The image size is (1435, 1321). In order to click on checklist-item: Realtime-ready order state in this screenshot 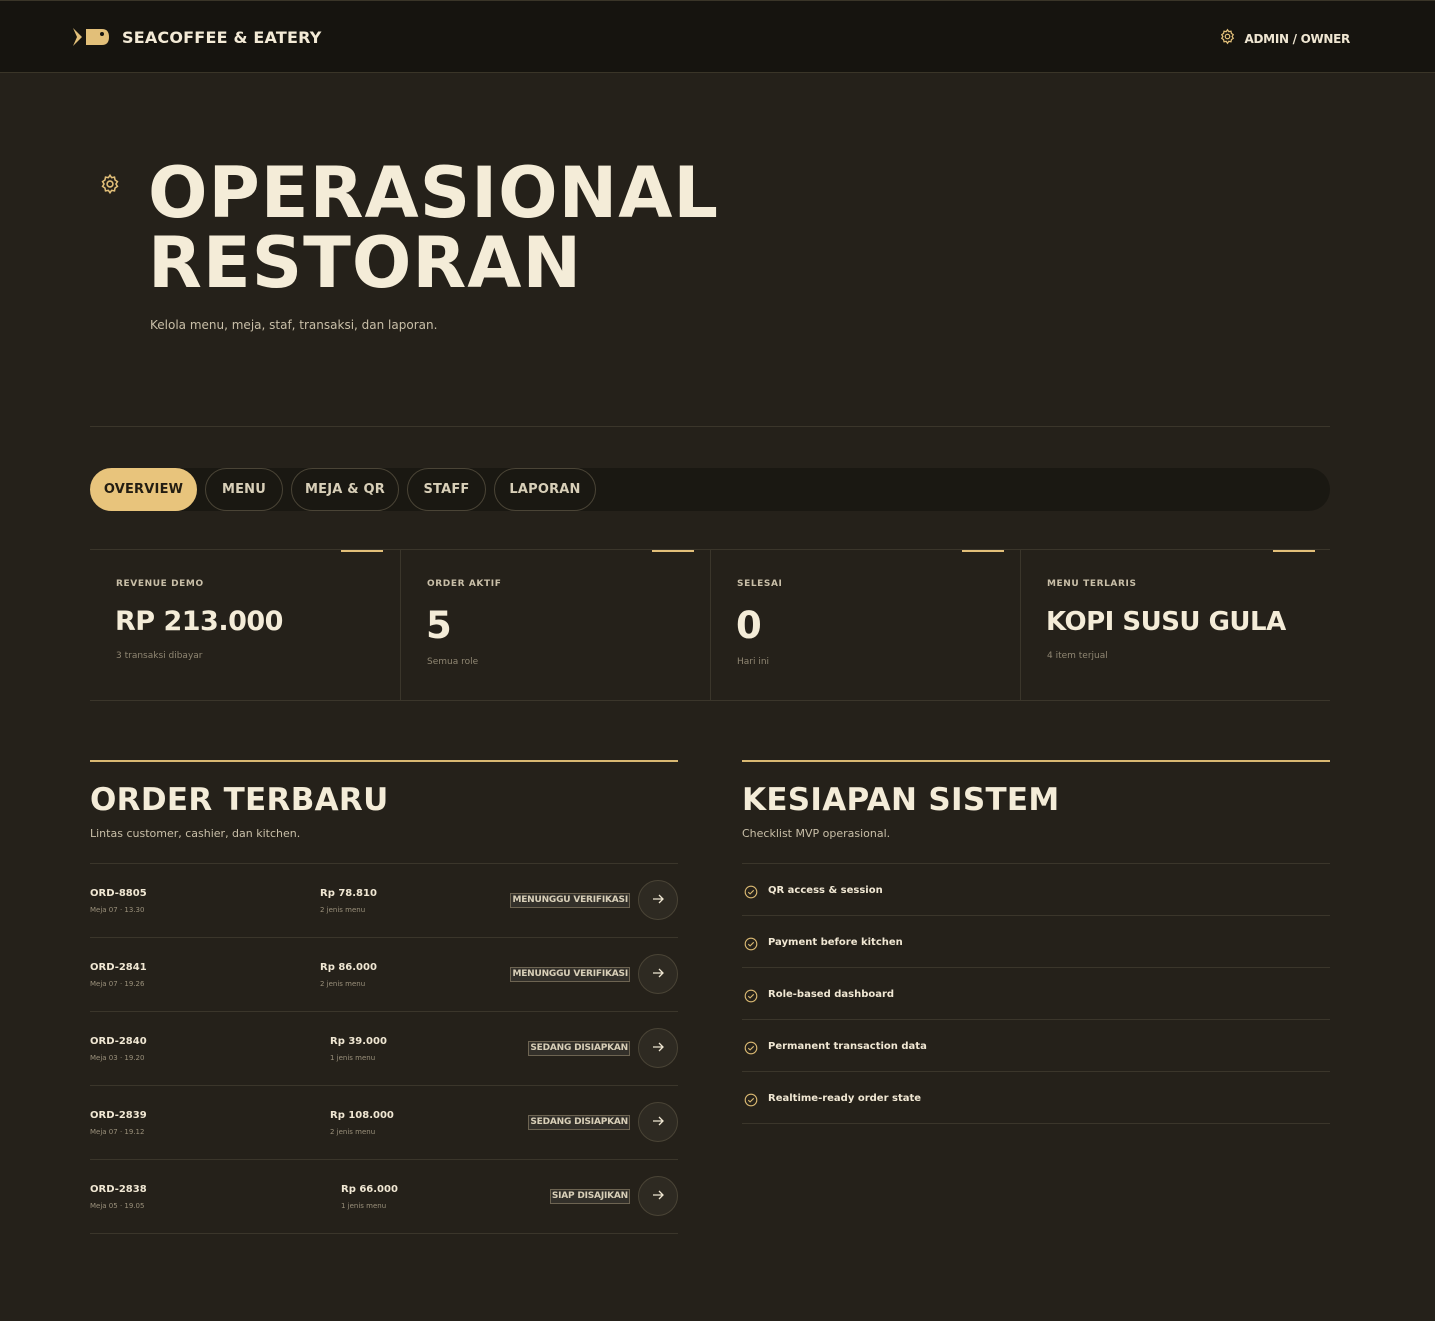, I will do `click(1036, 1097)`.